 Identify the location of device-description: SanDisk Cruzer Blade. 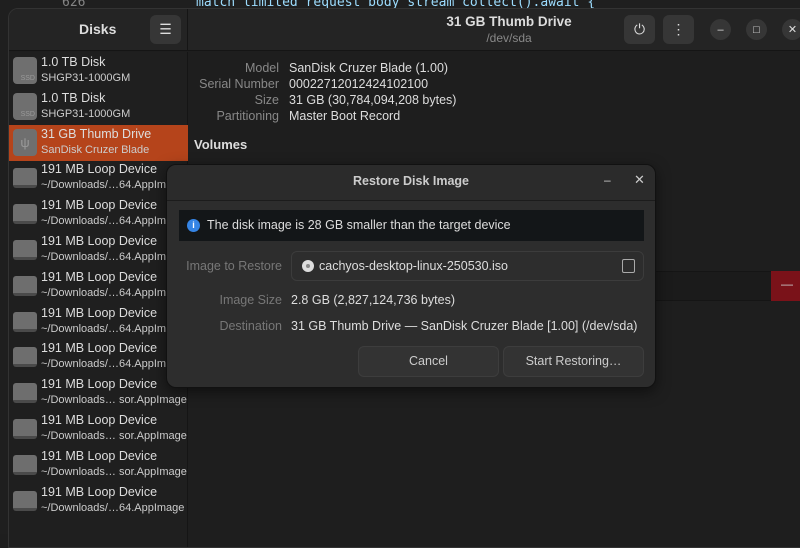
(95, 149).